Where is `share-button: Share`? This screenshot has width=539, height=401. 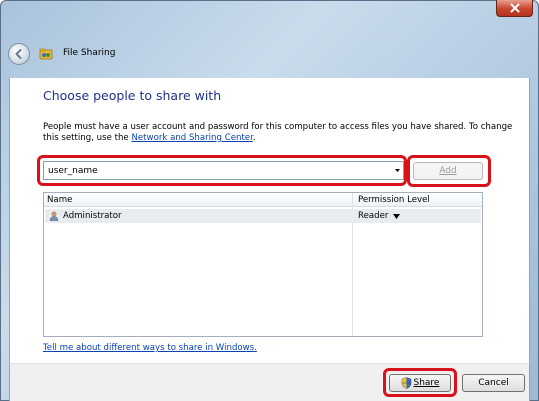 share-button: Share is located at coordinates (420, 383).